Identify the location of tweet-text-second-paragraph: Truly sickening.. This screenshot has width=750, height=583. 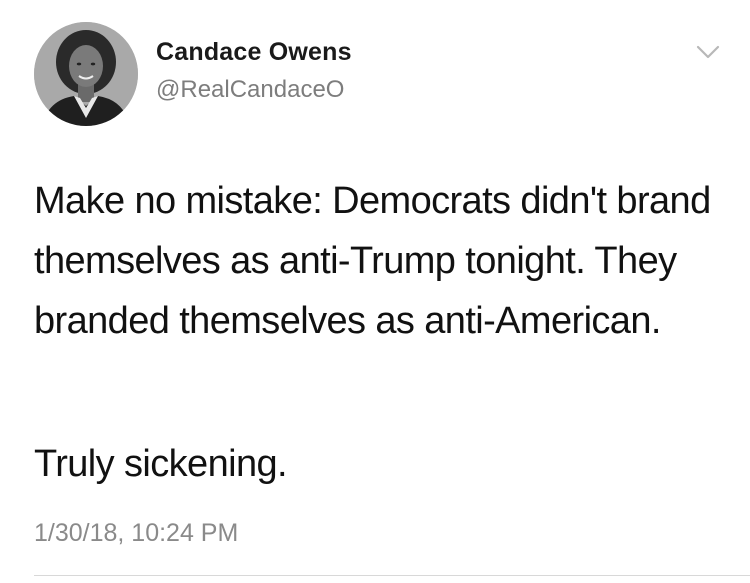
(161, 464).